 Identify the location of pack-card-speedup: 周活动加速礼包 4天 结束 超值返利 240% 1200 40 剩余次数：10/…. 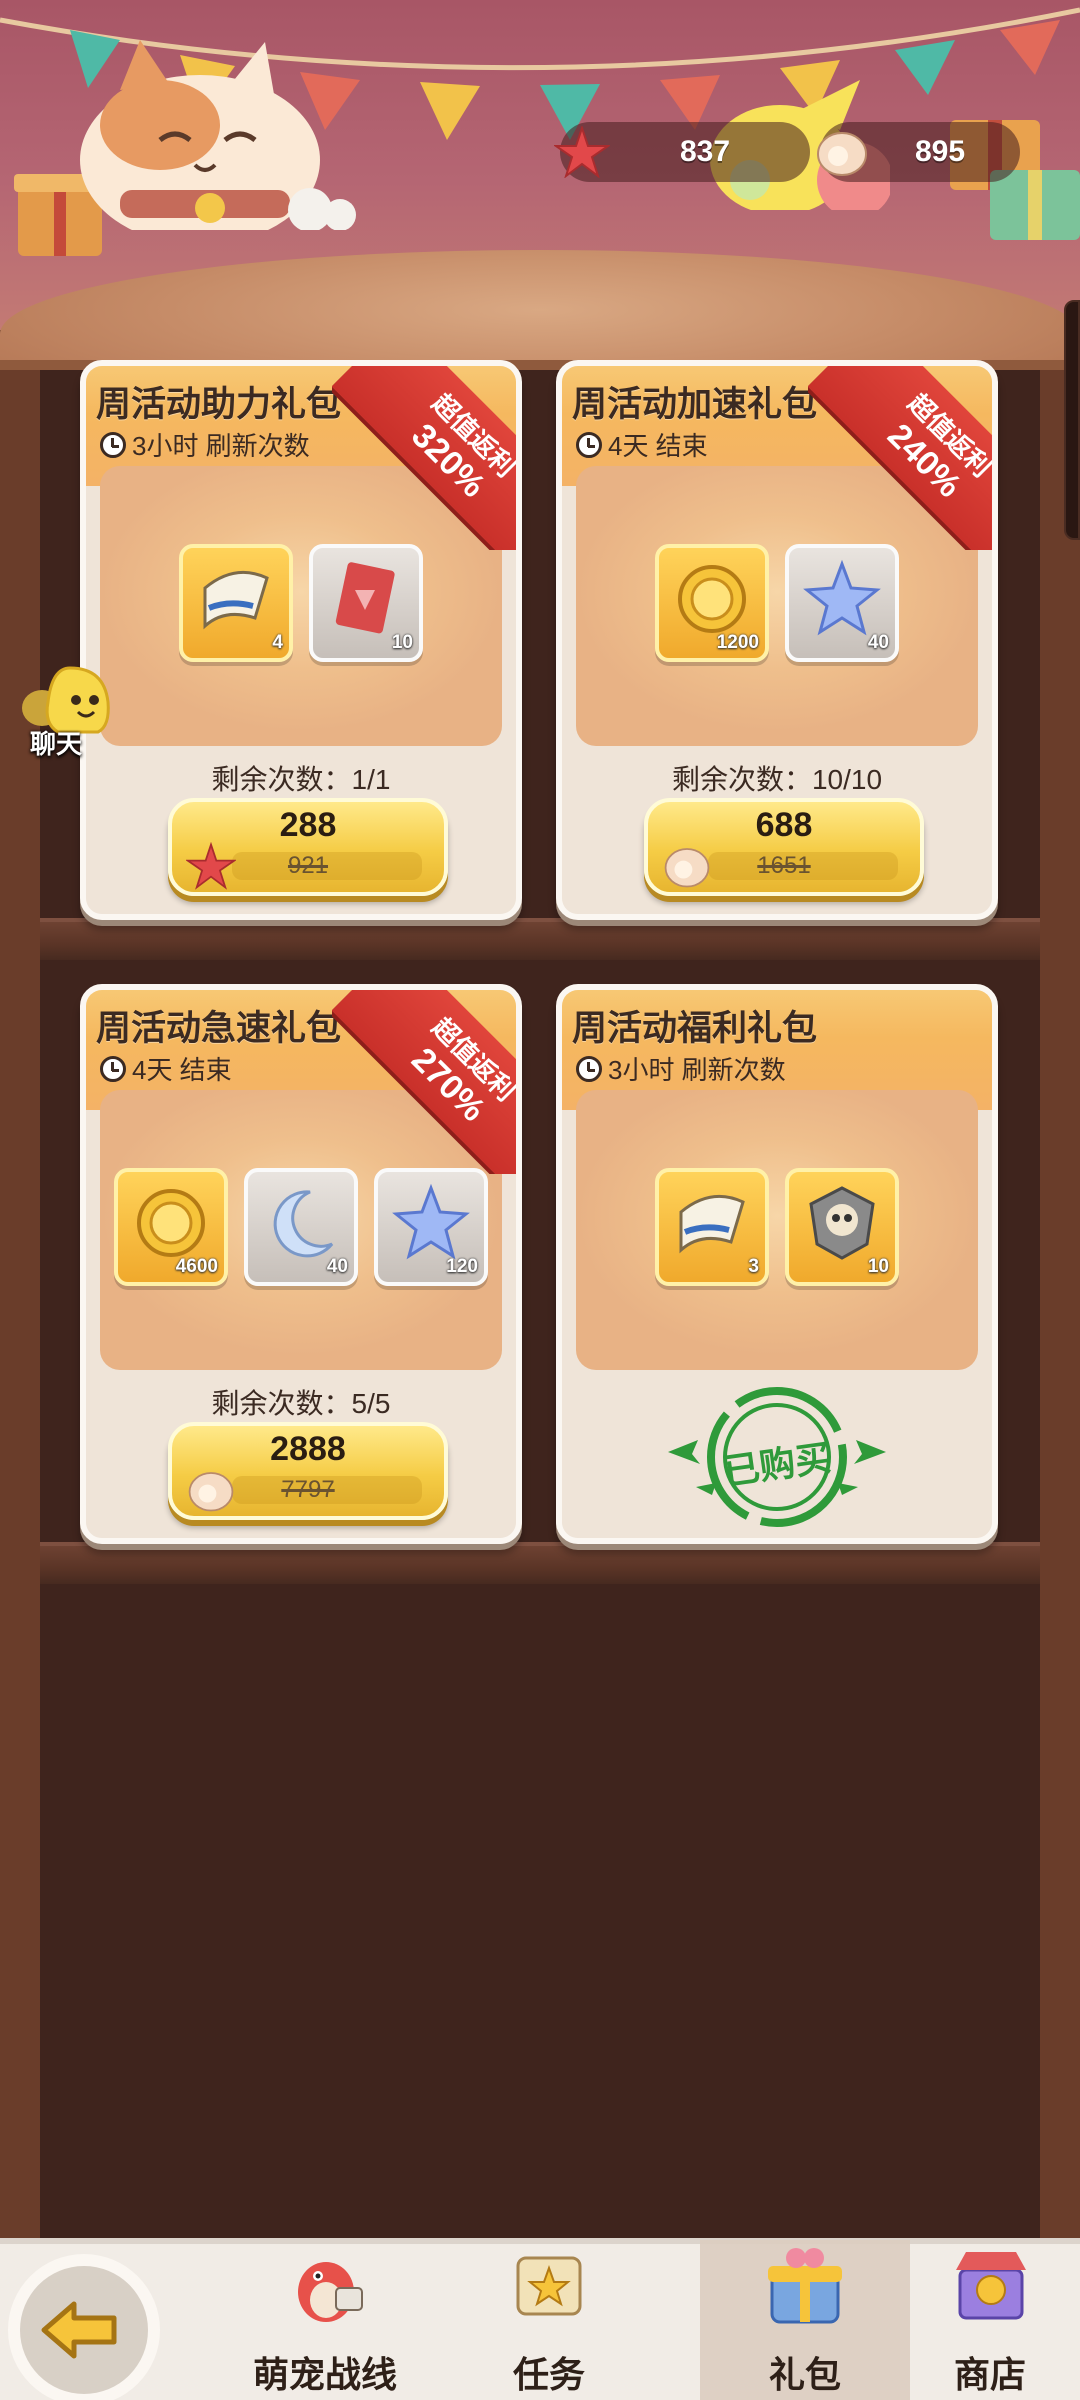
(777, 640).